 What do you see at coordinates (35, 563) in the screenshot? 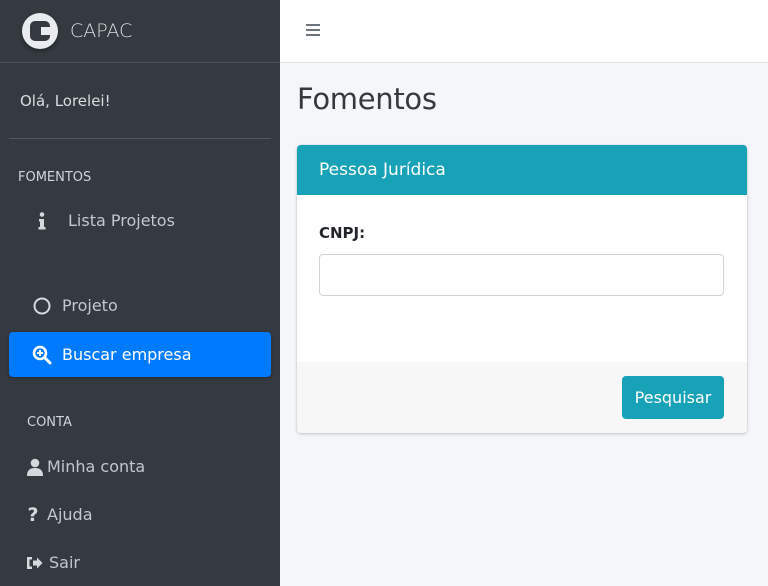
I see `sign-out-icon` at bounding box center [35, 563].